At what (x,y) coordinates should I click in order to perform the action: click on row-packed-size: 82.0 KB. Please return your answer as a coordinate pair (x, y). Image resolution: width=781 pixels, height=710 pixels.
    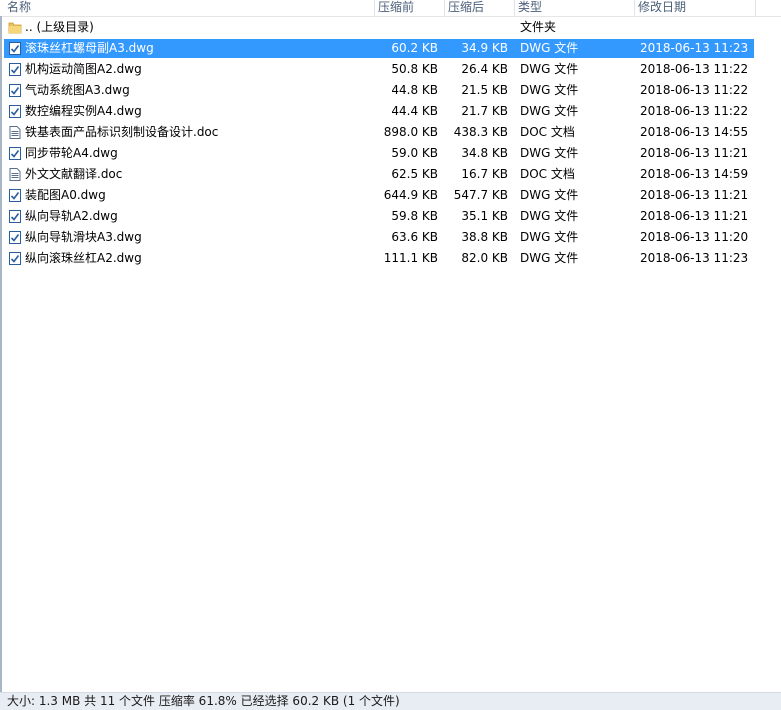
    Looking at the image, I should click on (484, 258).